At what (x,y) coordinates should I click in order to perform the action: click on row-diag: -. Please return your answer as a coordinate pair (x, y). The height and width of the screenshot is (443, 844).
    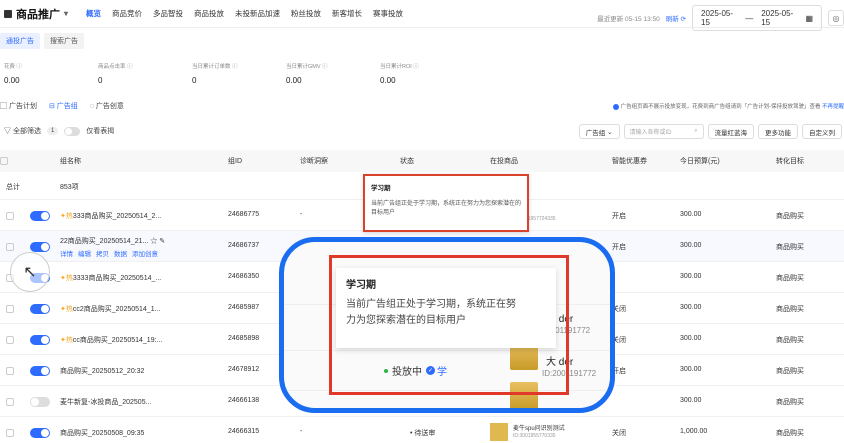
    Looking at the image, I should click on (301, 431).